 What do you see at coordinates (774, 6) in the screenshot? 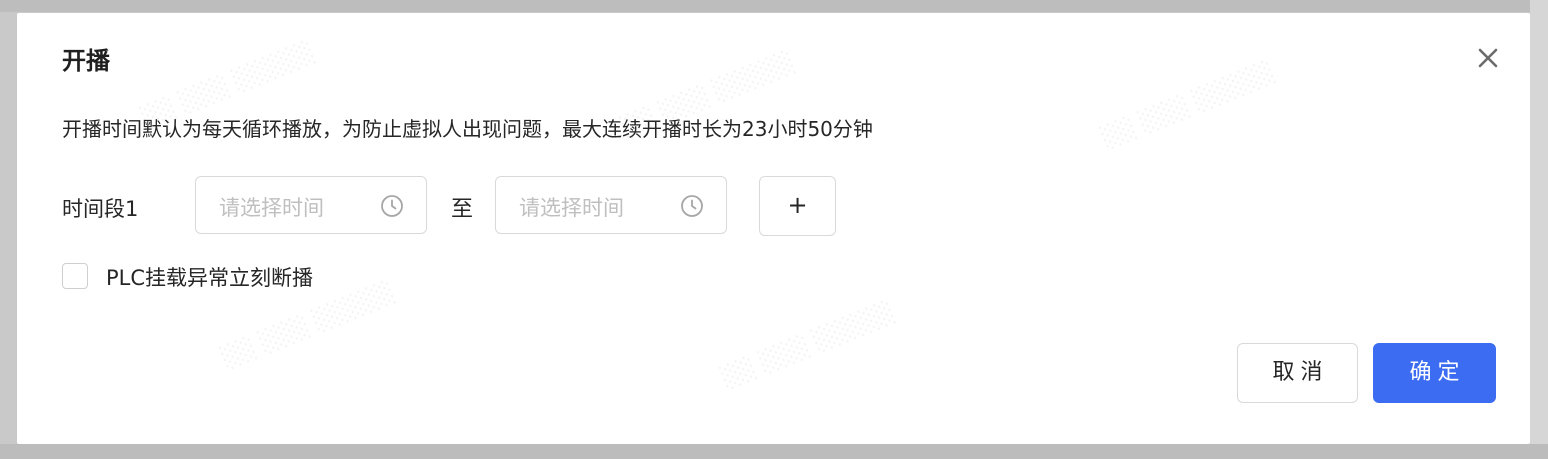
I see `modal-backdrop` at bounding box center [774, 6].